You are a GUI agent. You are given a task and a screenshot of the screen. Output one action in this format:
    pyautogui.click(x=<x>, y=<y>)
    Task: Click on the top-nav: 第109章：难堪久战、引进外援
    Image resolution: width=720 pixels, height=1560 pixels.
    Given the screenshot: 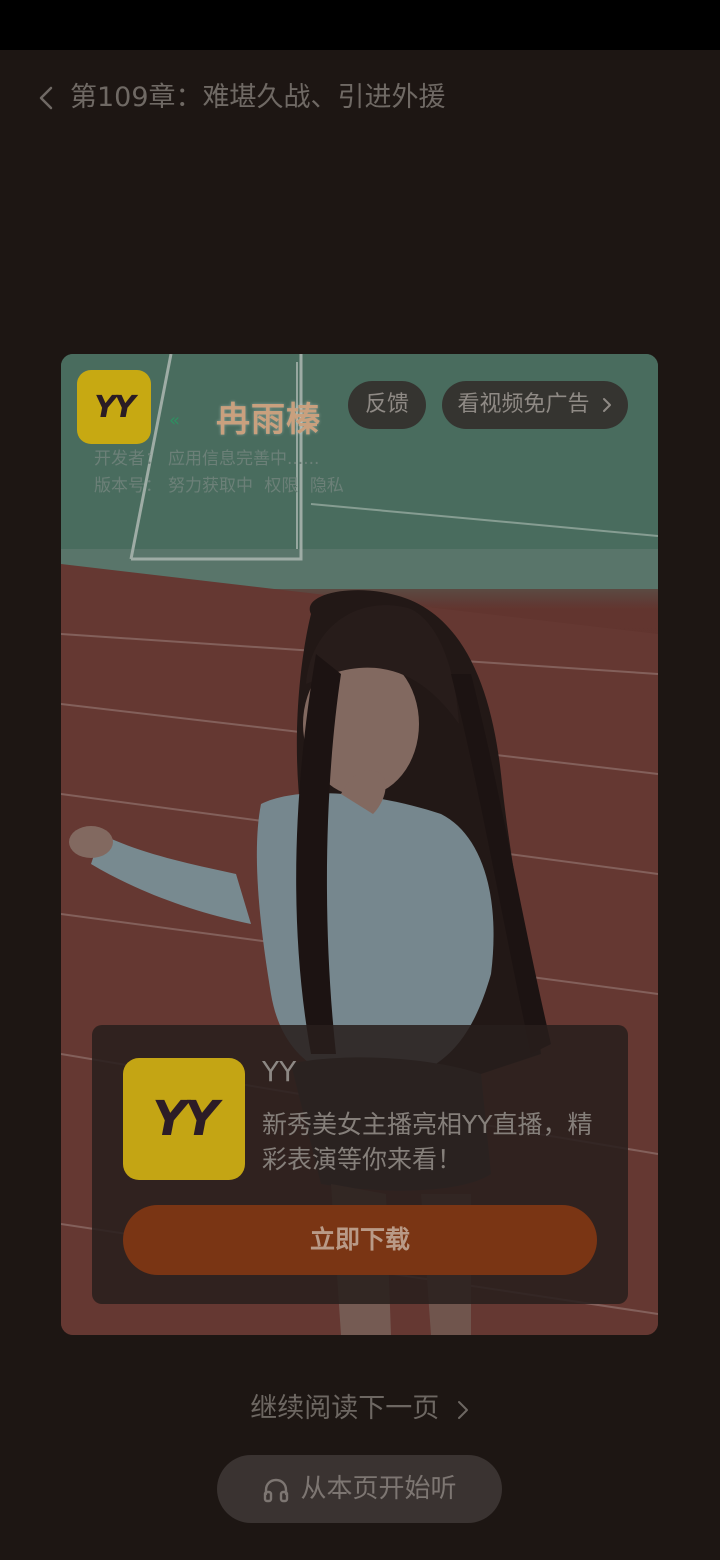 What is the action you would take?
    pyautogui.click(x=360, y=98)
    